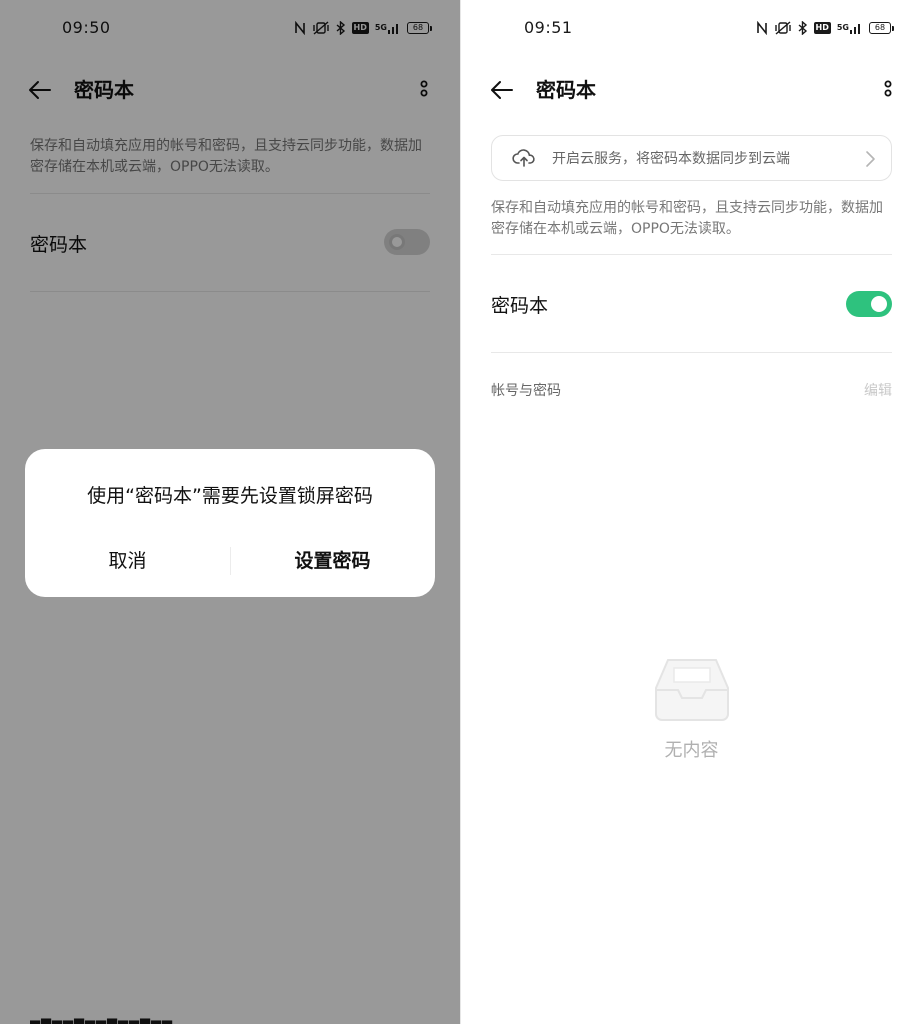 The height and width of the screenshot is (1024, 922). Describe the element at coordinates (691, 750) in the screenshot. I see `empty-state-text: 无内容` at that location.